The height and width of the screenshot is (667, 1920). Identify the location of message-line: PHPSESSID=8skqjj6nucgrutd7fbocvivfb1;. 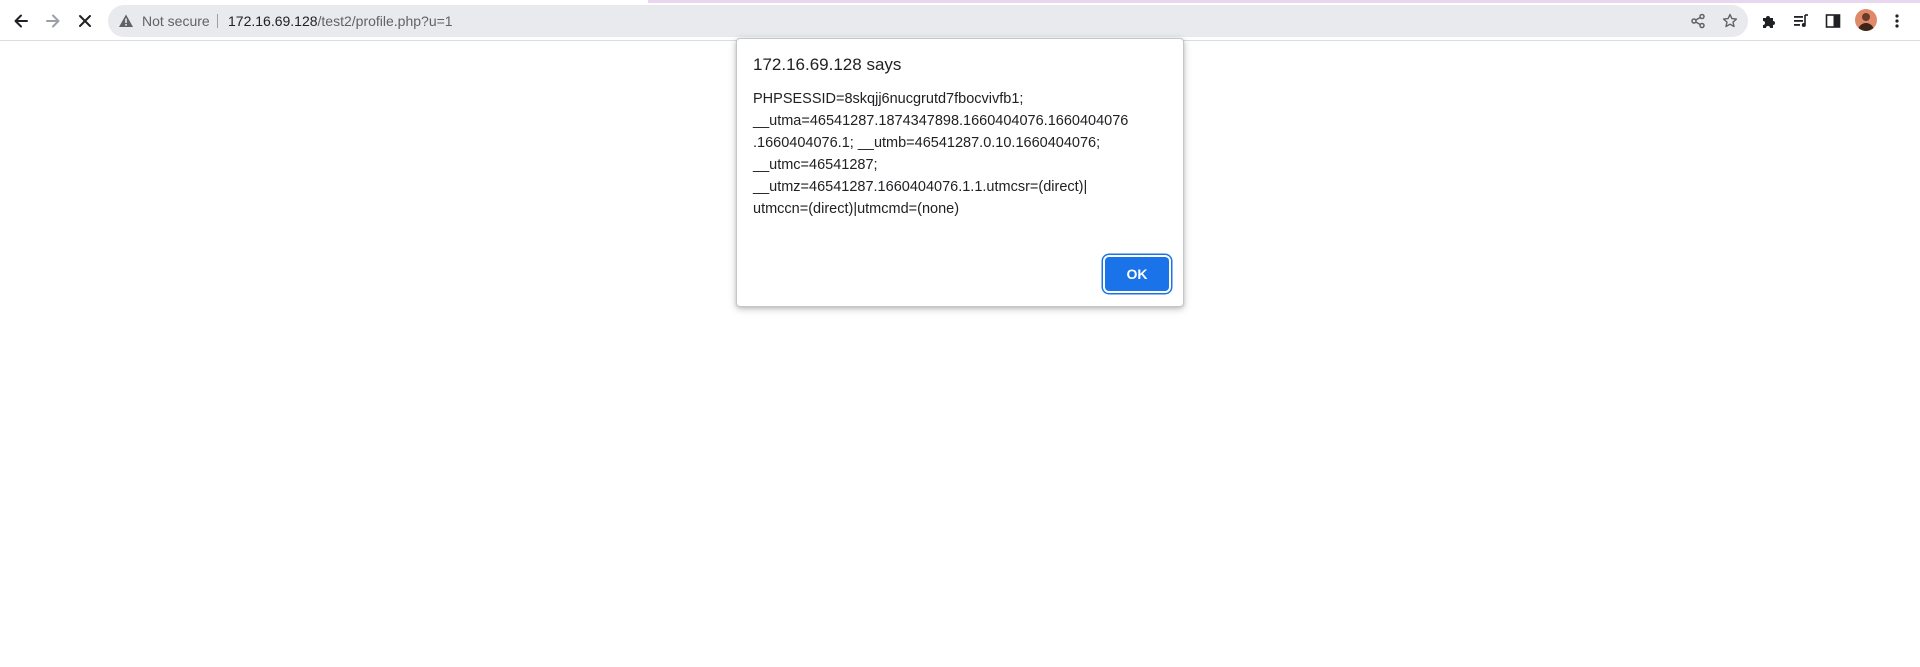
(888, 99).